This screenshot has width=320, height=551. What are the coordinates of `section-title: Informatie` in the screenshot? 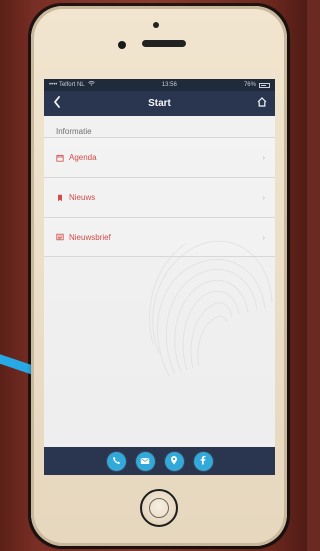 It's located at (74, 131).